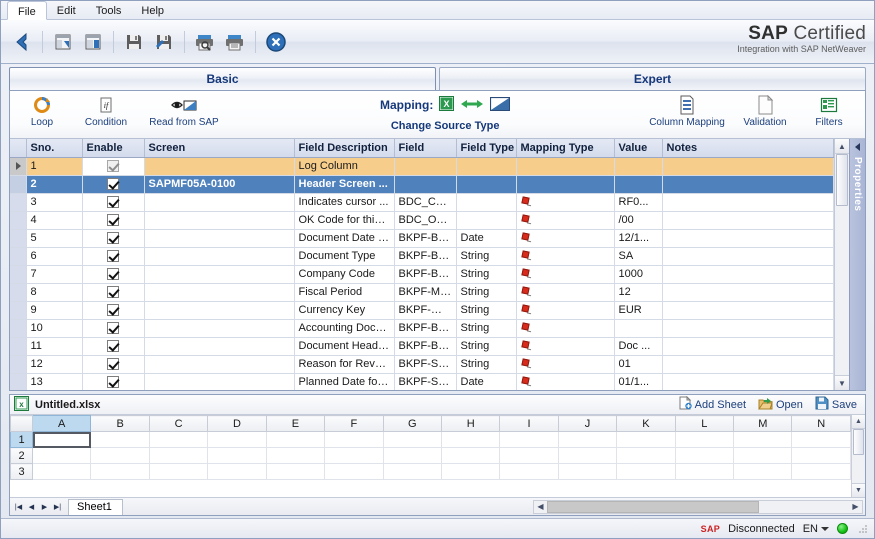  What do you see at coordinates (120, 423) in the screenshot?
I see `spreadsheet-column-header: B` at bounding box center [120, 423].